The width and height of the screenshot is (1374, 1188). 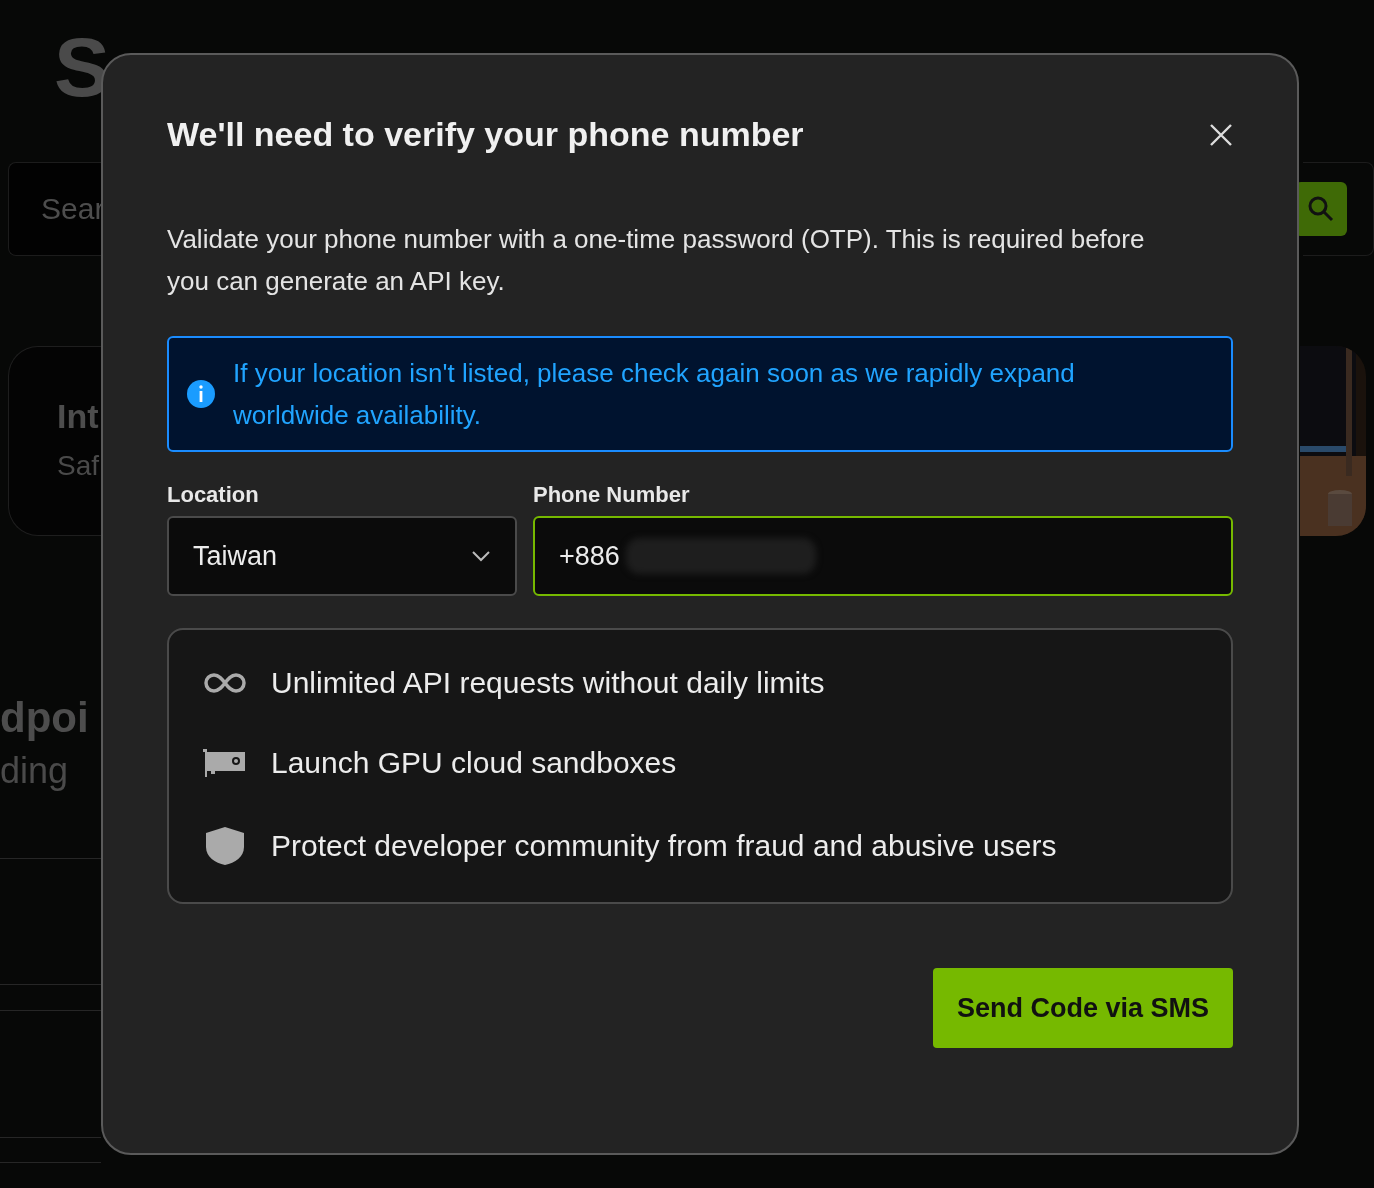 I want to click on gpu-card-icon, so click(x=225, y=763).